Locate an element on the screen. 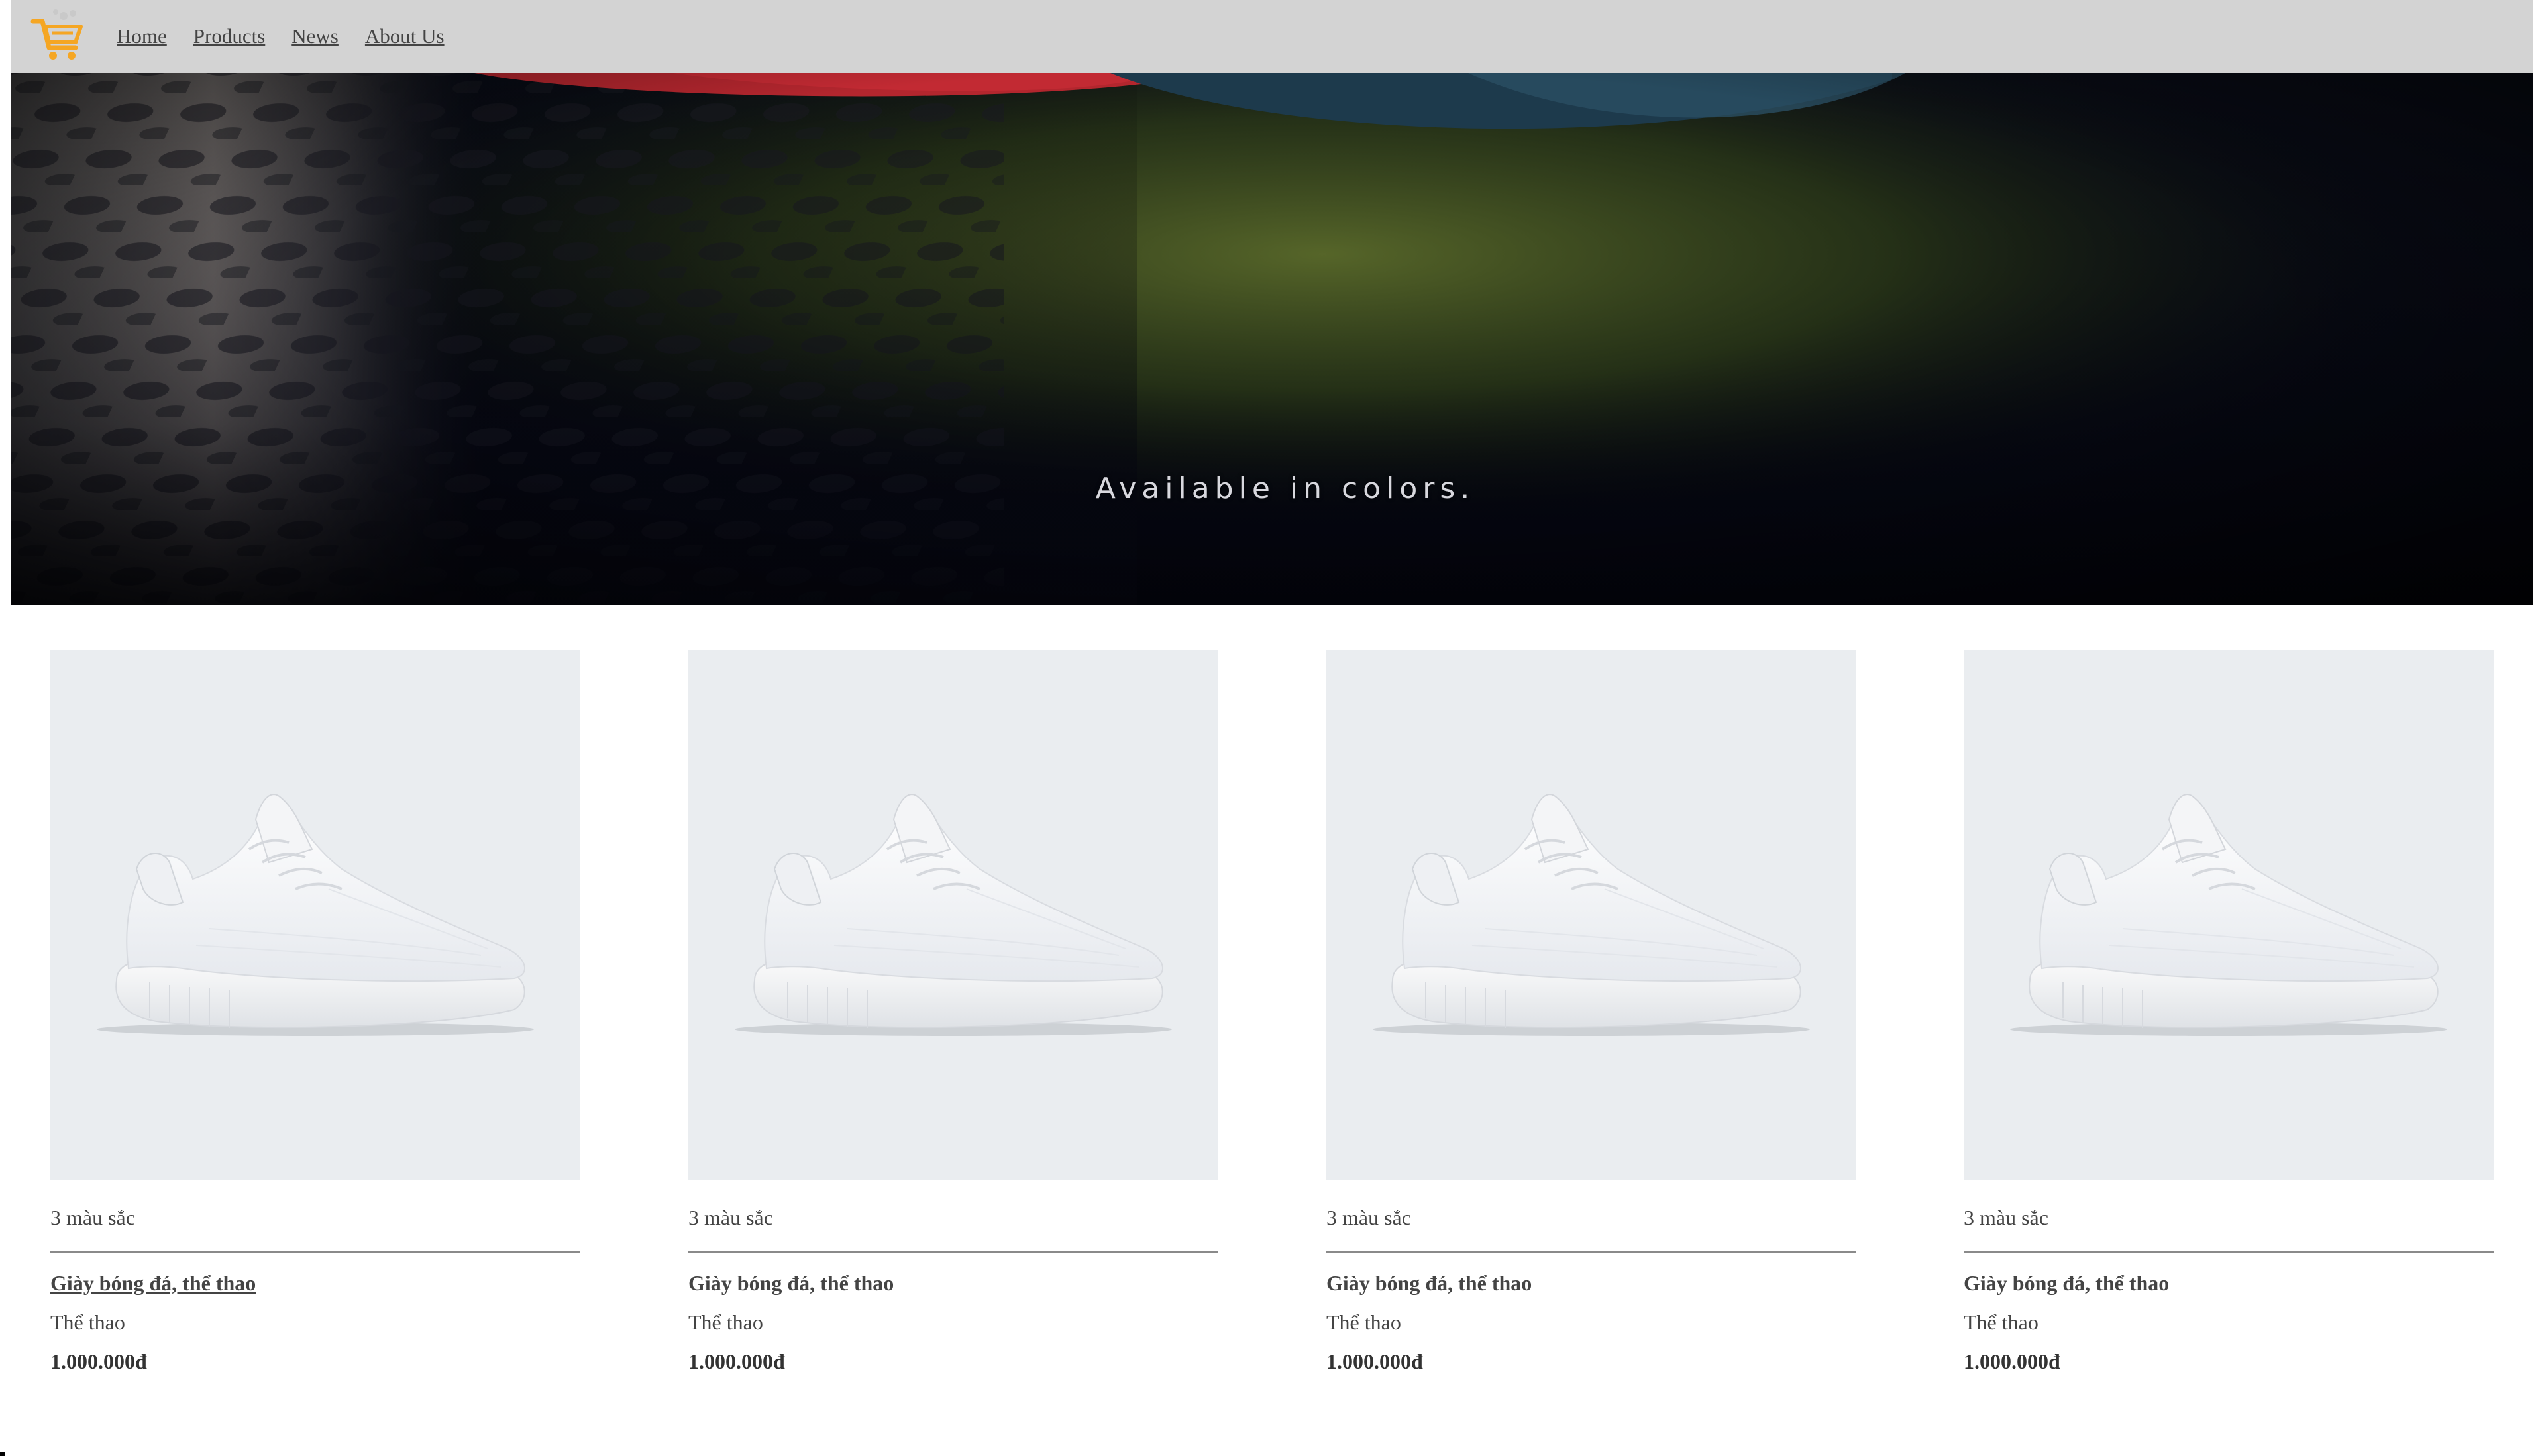 This screenshot has width=2544, height=1456. nav-links: Home Products News About Us is located at coordinates (281, 36).